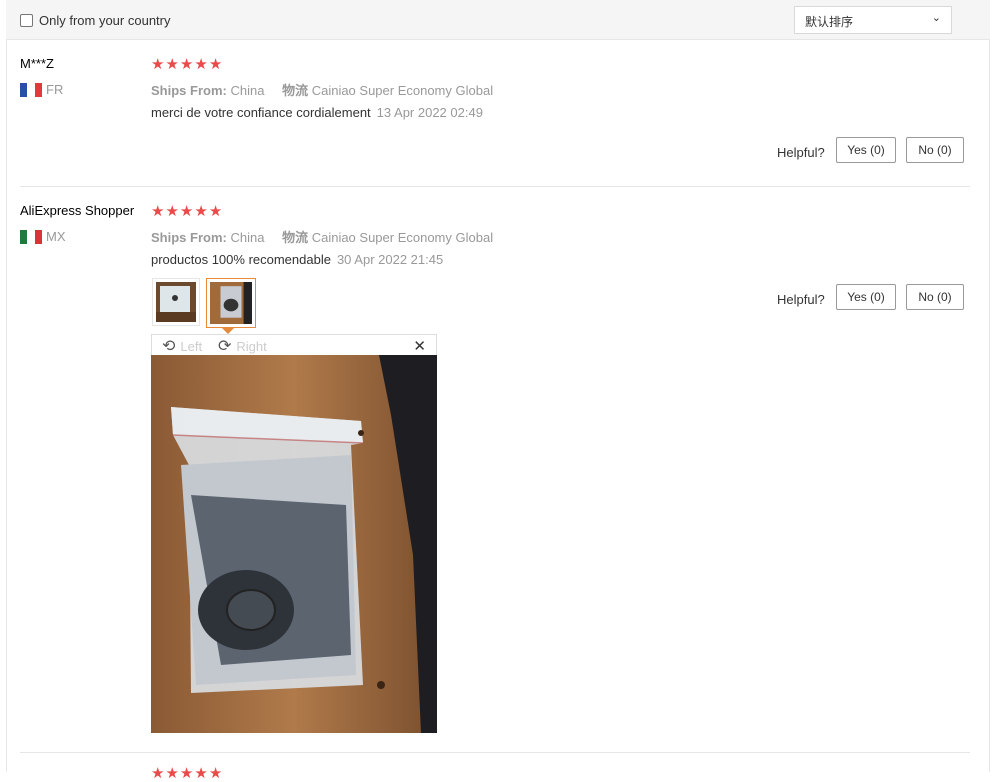  Describe the element at coordinates (37, 63) in the screenshot. I see `reviewer-name: M***Z` at that location.